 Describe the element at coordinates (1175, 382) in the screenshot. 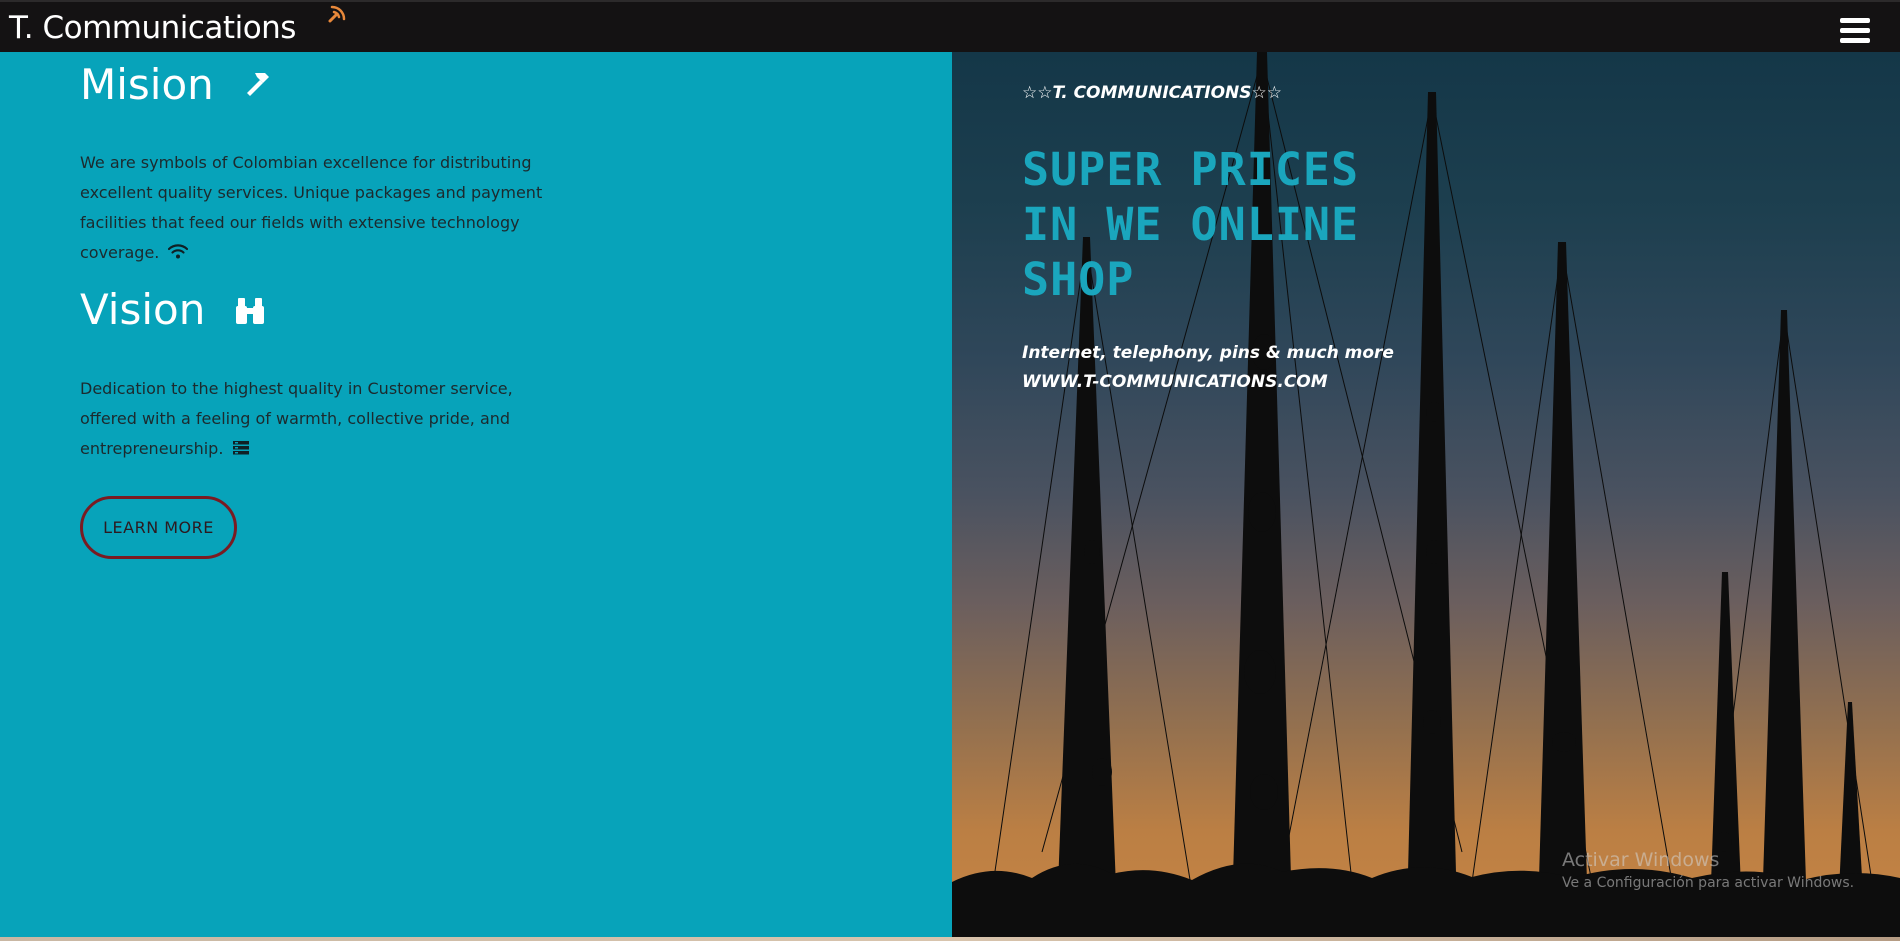

I see `promo-website-line: WWW.T-COMMUNICATIONS.COM` at that location.